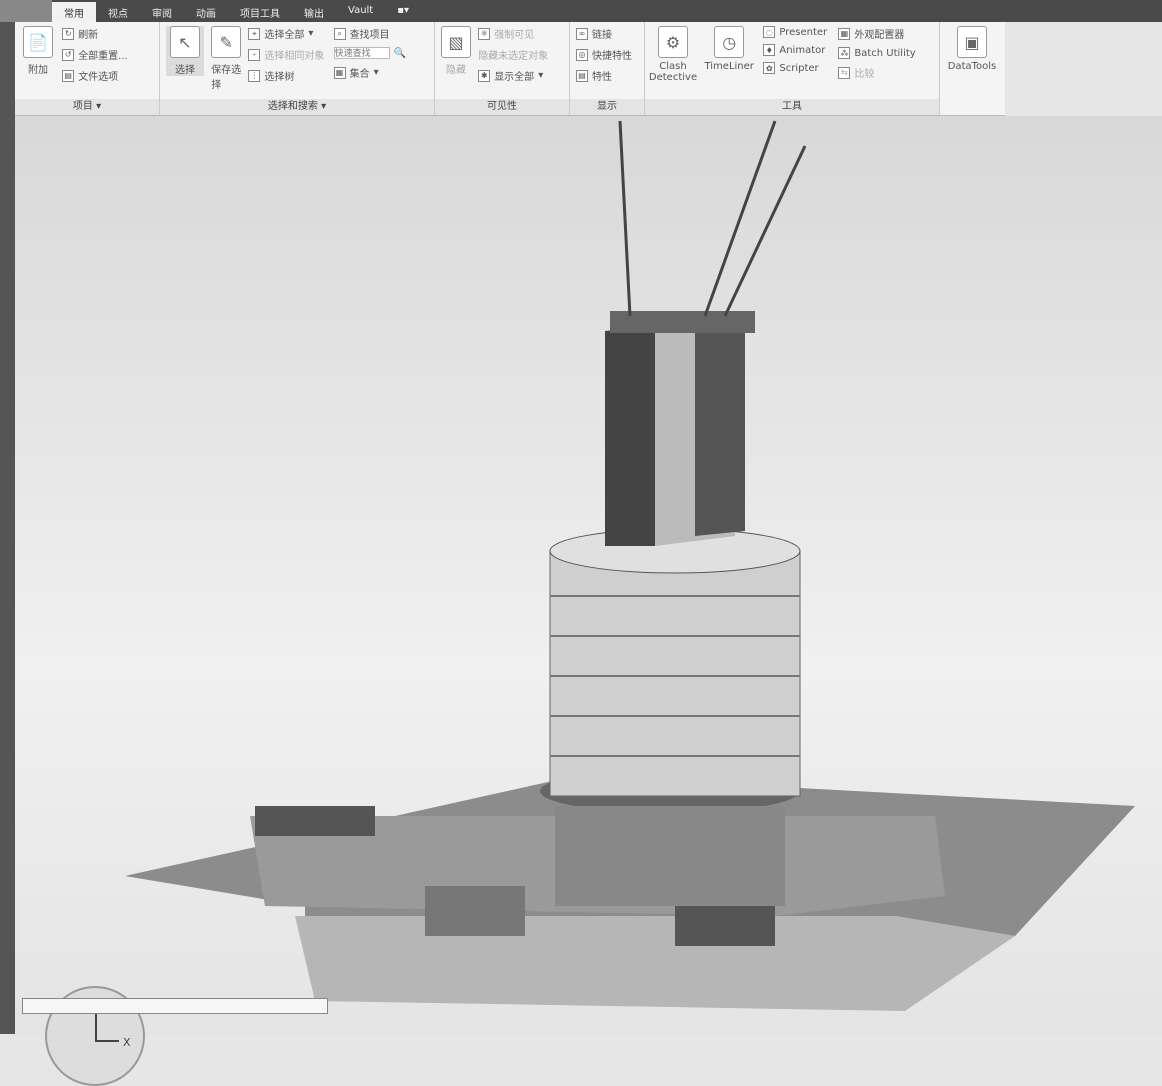 This screenshot has width=1162, height=1086. What do you see at coordinates (369, 33) in the screenshot?
I see `find-items-button: ⌕ 查找项目` at bounding box center [369, 33].